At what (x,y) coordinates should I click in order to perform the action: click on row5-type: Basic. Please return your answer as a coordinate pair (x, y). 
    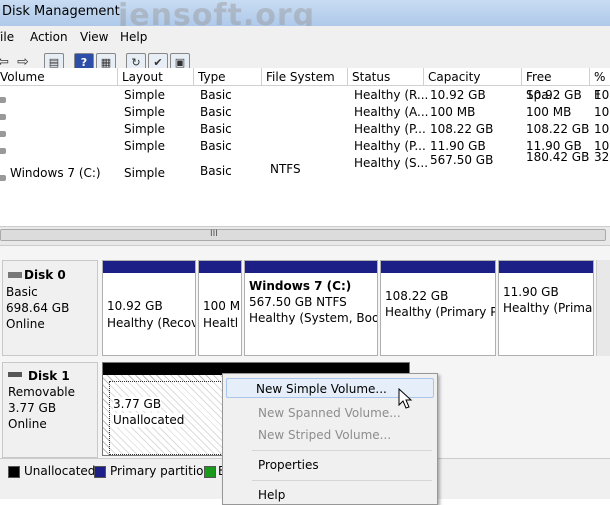
    Looking at the image, I should click on (216, 171).